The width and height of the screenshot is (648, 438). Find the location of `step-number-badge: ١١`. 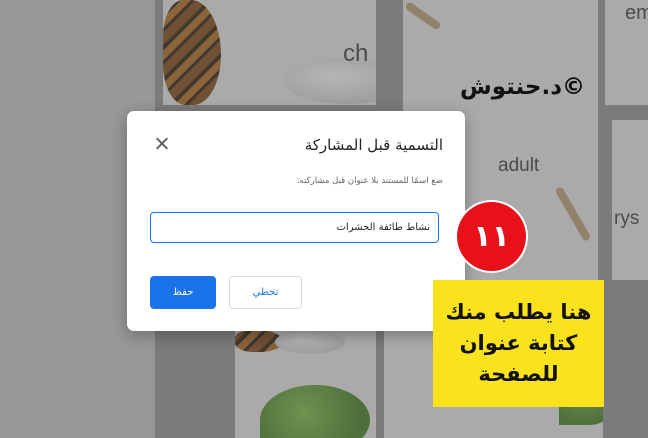

step-number-badge: ١١ is located at coordinates (491, 236).